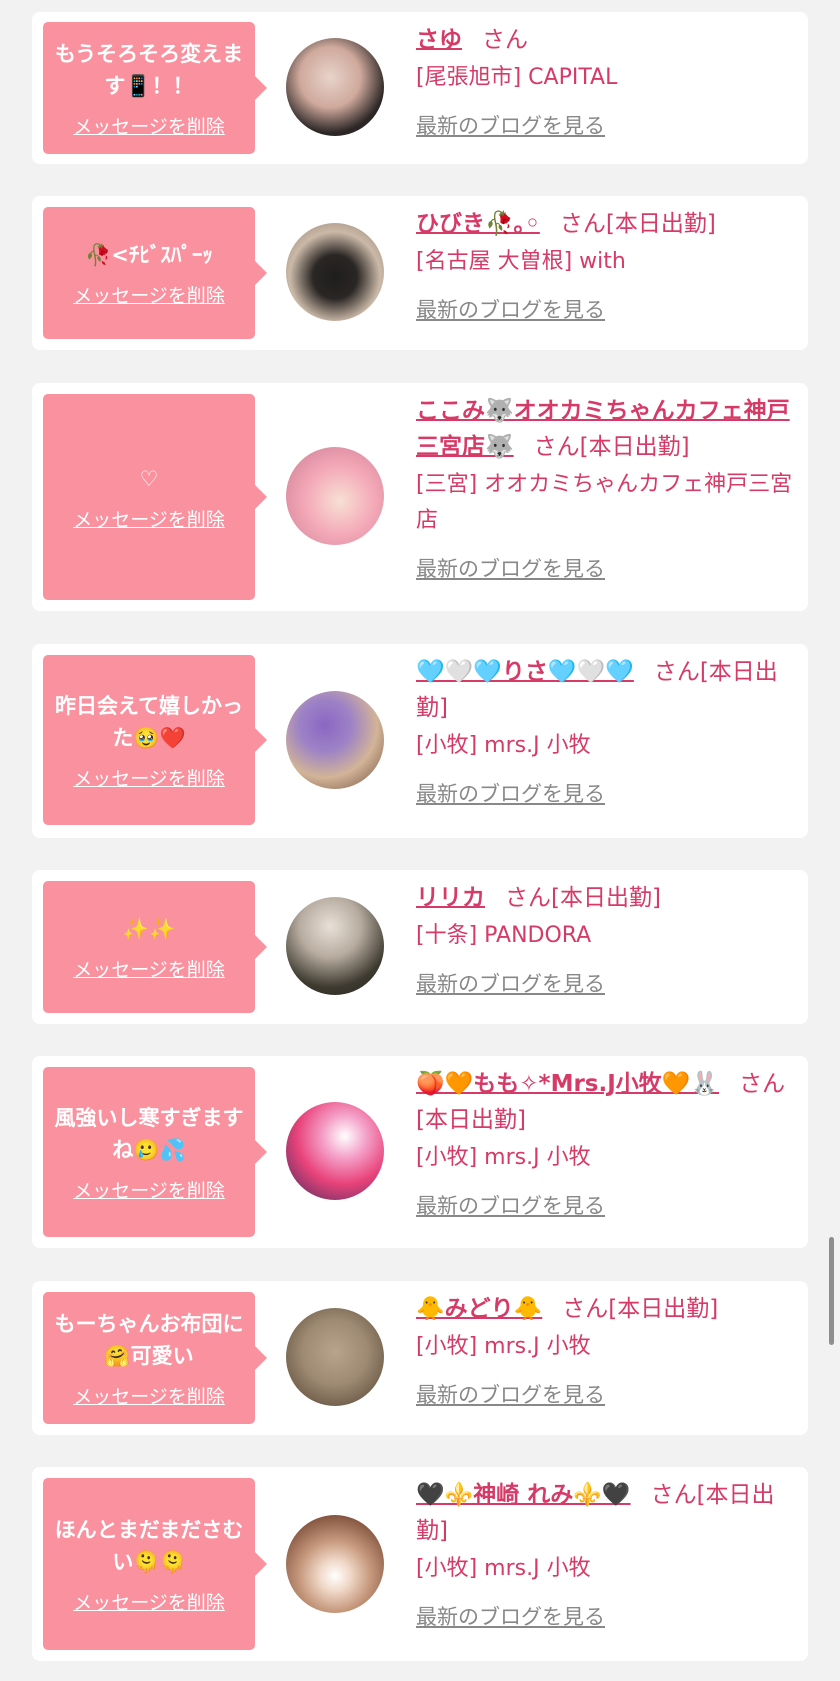 The image size is (840, 1681). Describe the element at coordinates (606, 690) in the screenshot. I see `name-line: 🩵🤍🩵りさ🩵🤍🩵 さん[本日出勤]` at that location.